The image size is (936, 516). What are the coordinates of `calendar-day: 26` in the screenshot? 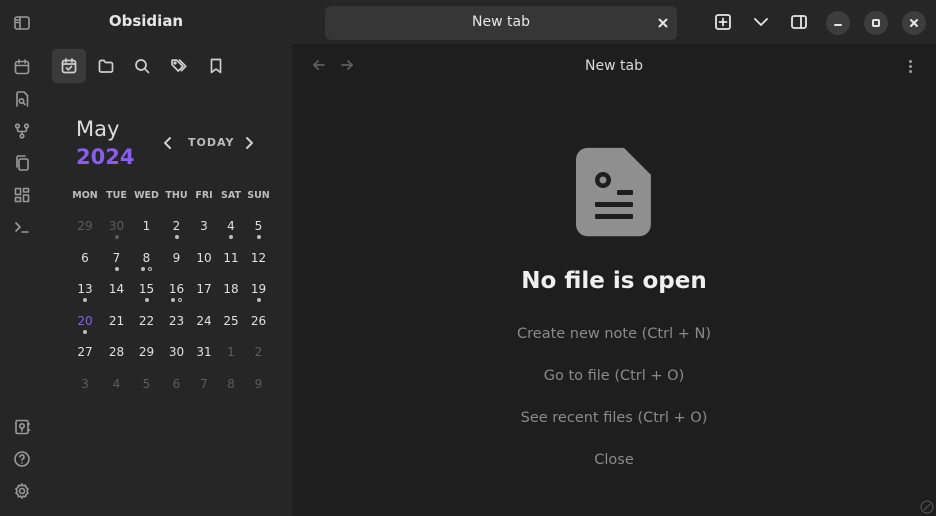 It's located at (258, 319).